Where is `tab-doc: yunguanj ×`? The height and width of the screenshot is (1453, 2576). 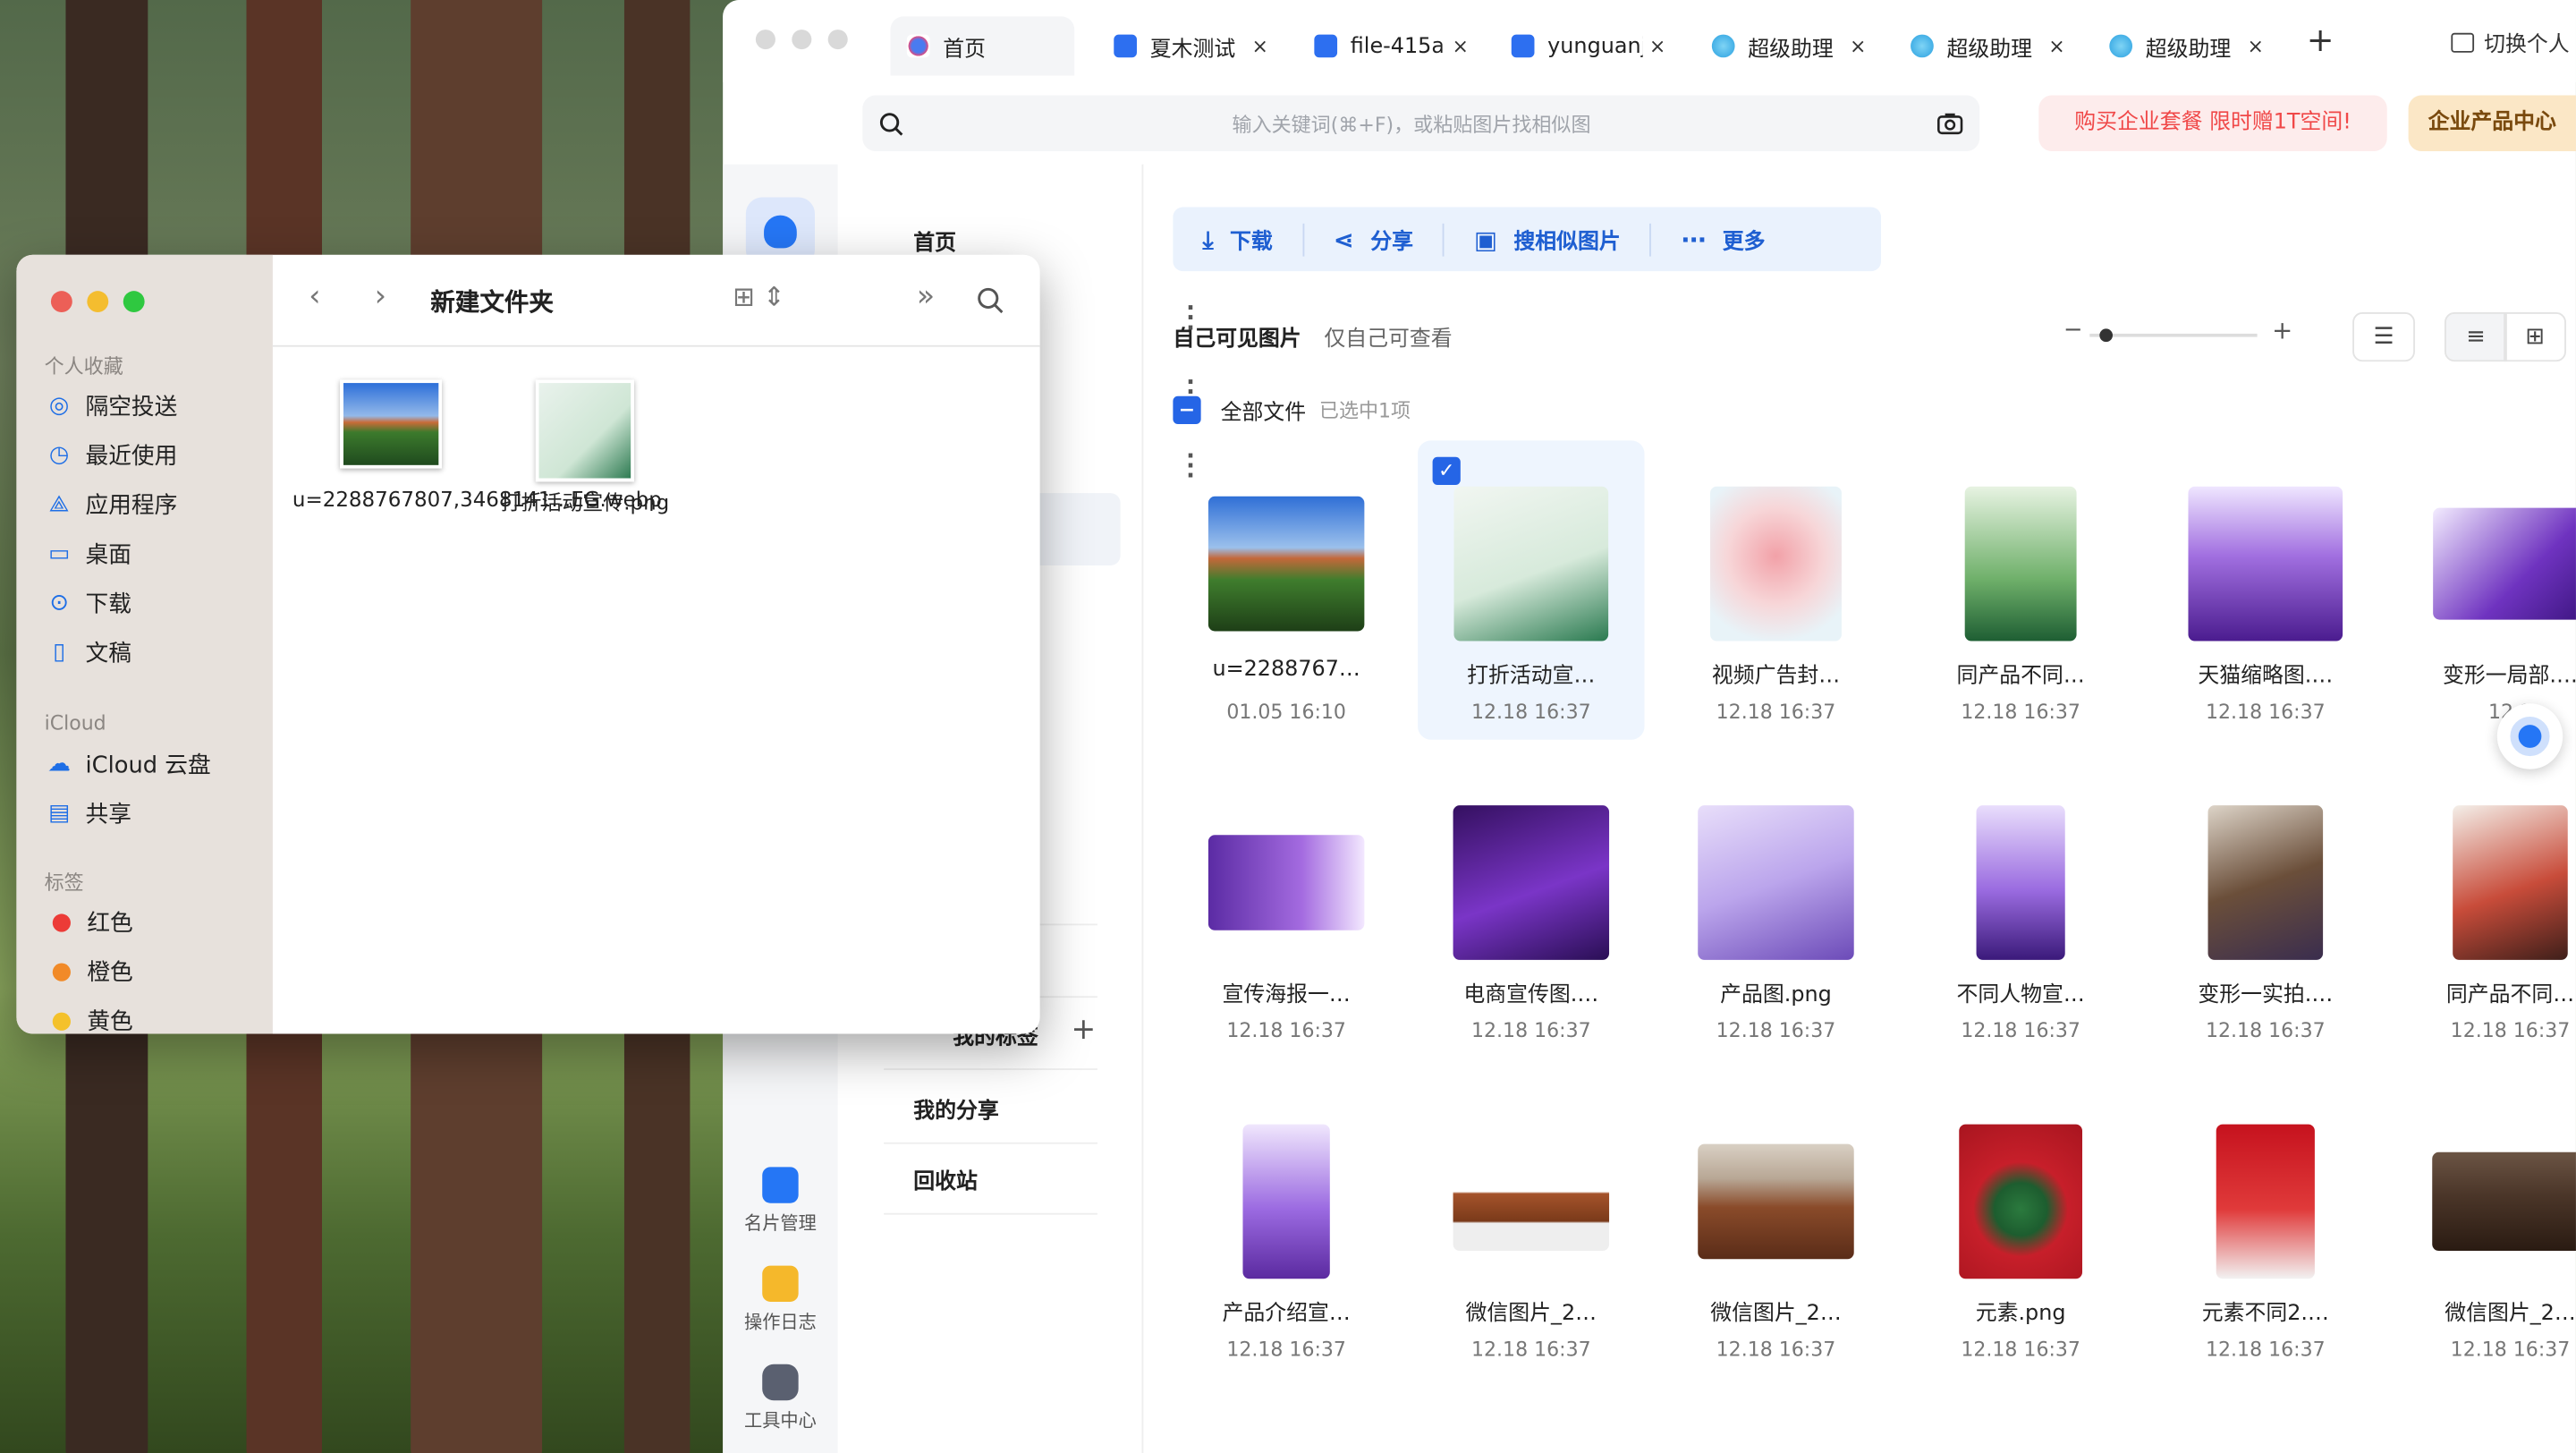
tab-doc: yunguanj × is located at coordinates (1580, 45).